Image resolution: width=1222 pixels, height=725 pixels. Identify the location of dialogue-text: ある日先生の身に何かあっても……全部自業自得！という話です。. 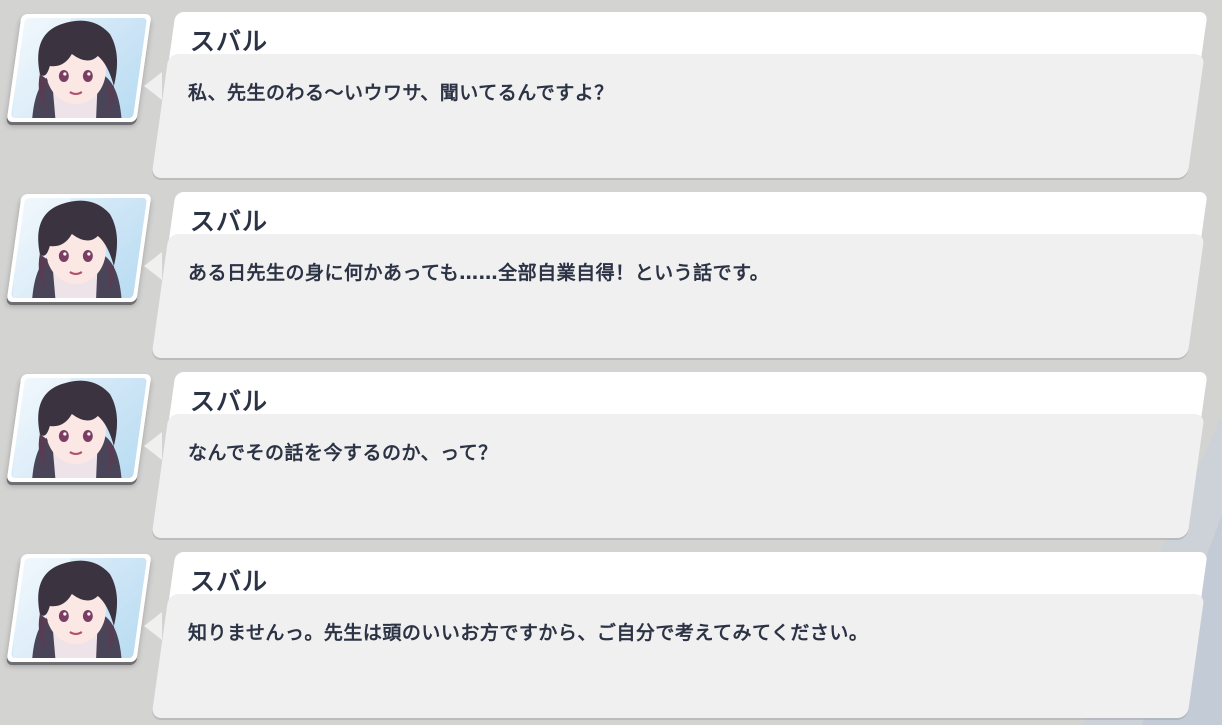
(479, 273).